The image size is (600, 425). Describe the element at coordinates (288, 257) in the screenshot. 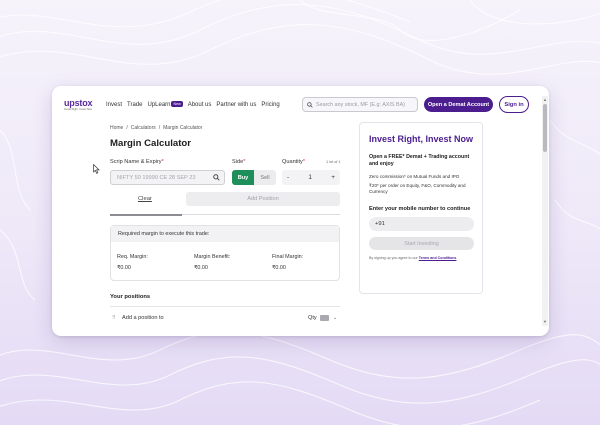

I see `final-margin-label: Final Margin:` at that location.